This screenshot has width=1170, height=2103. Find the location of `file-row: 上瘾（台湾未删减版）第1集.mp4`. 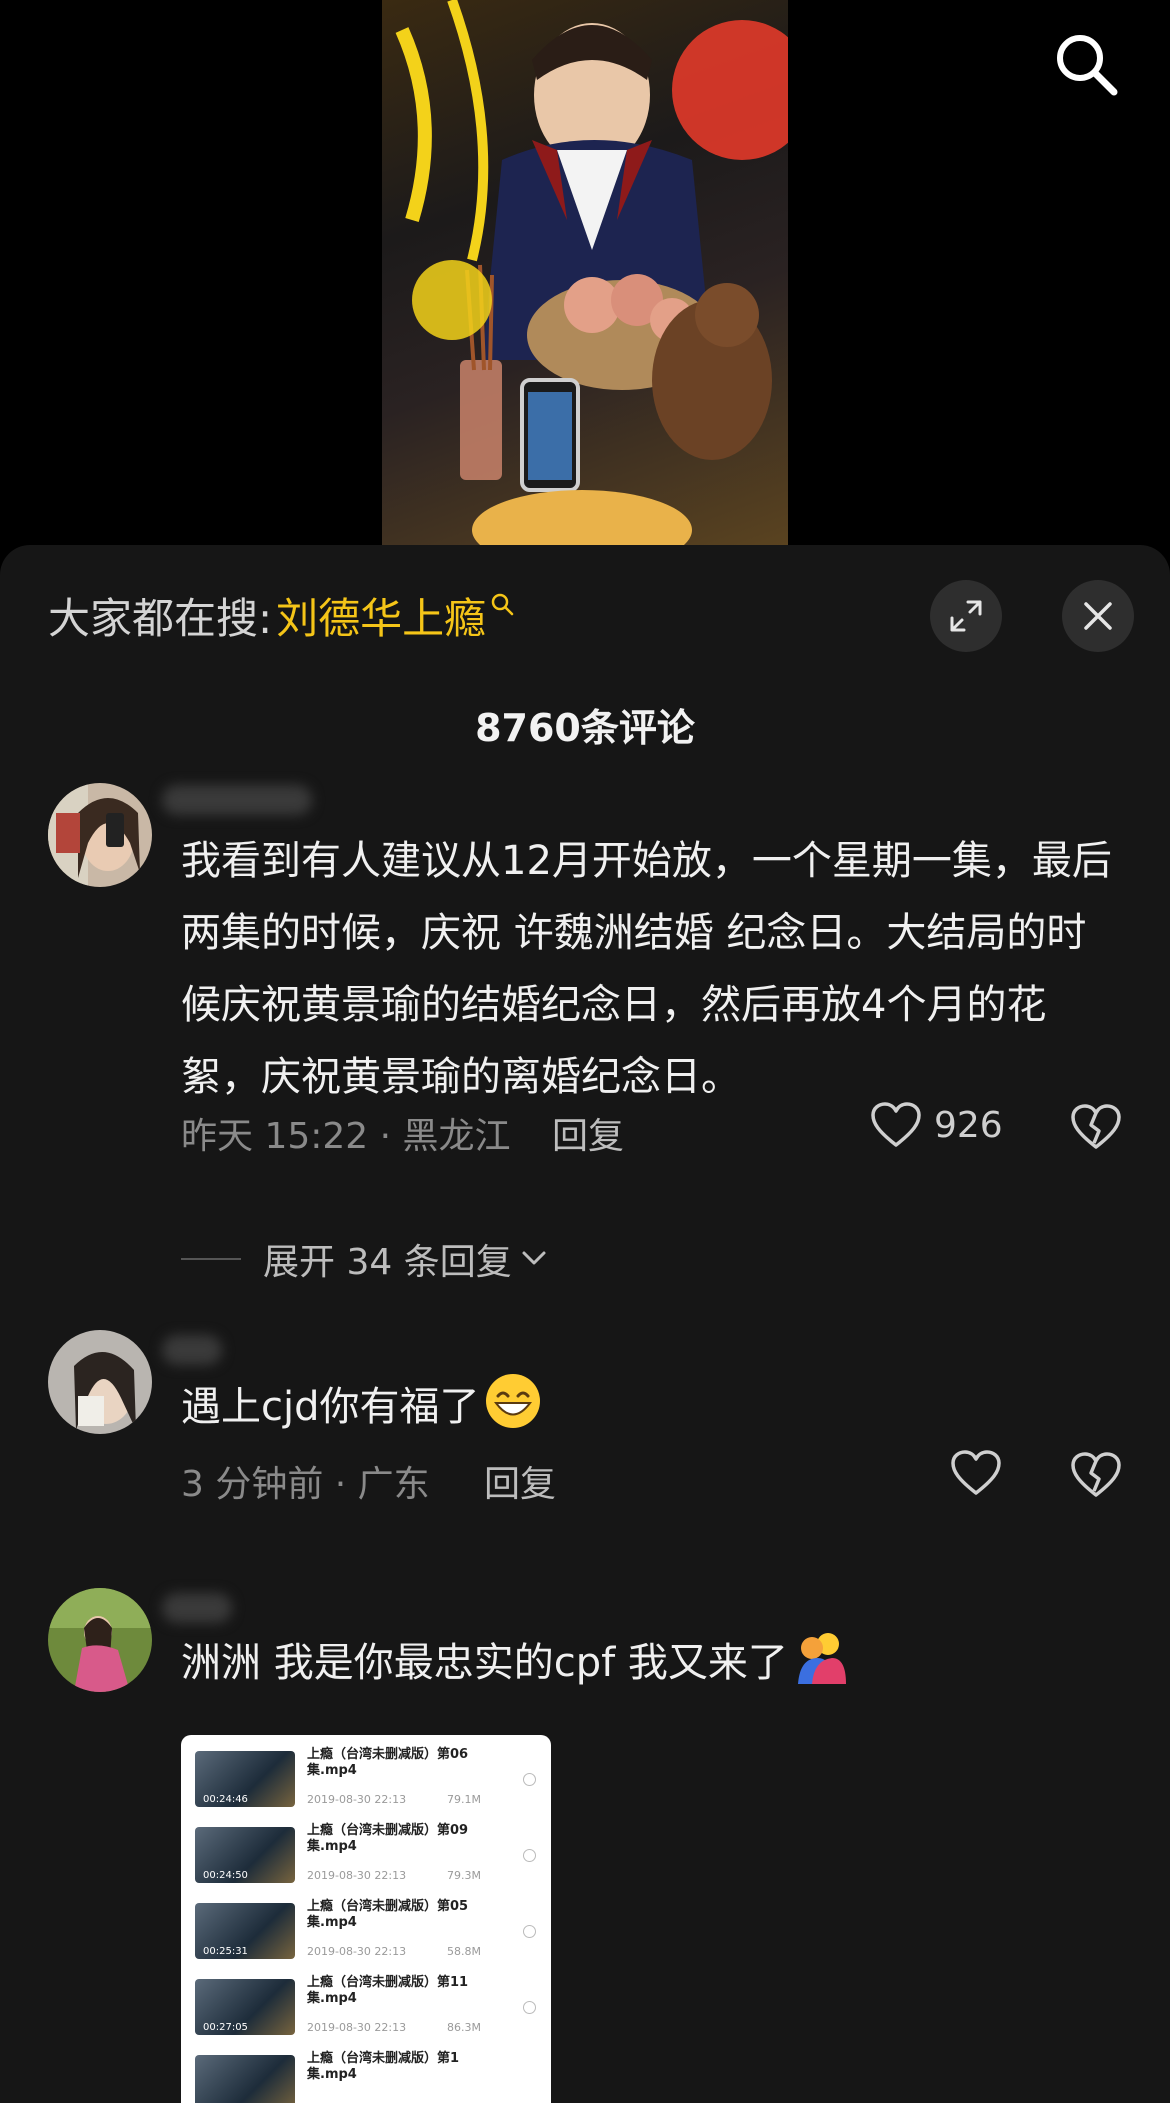

file-row: 上瘾（台湾未删减版）第1集.mp4 is located at coordinates (366, 2076).